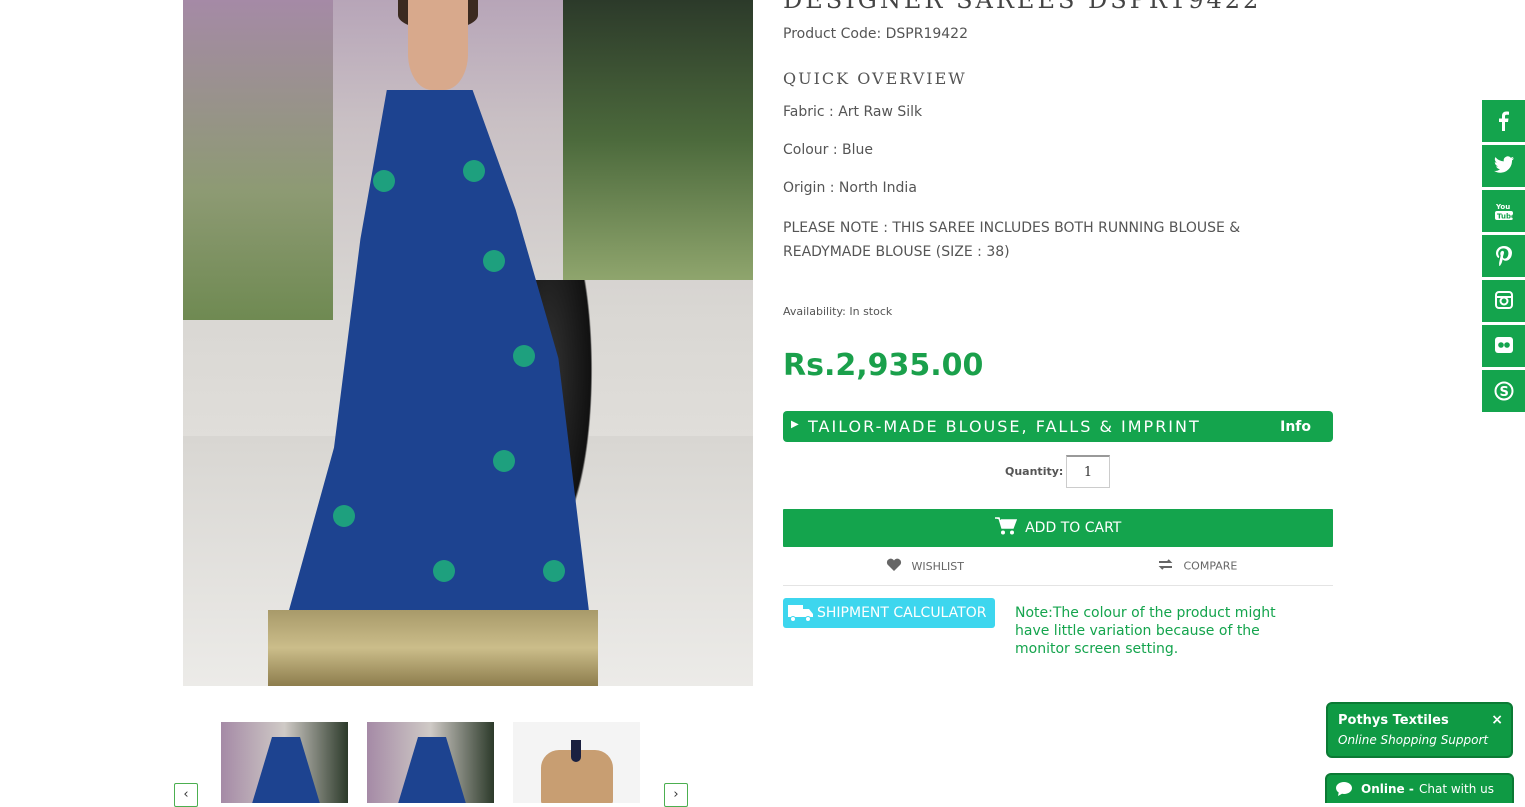 The width and height of the screenshot is (1525, 807). I want to click on product-code: Product Code: DSPR19422, so click(875, 34).